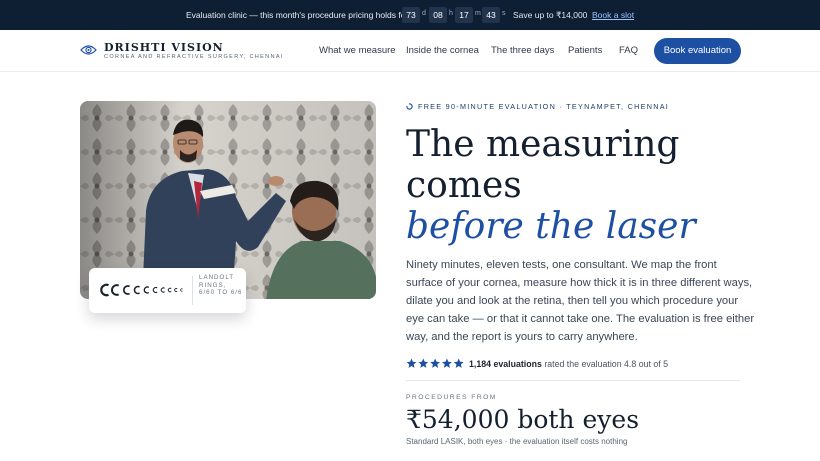  I want to click on headline-line-2: comes, so click(464, 185).